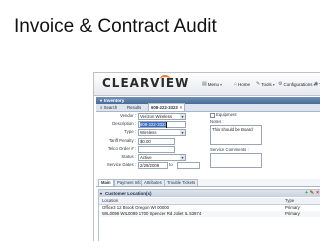 The height and width of the screenshot is (241, 320). I want to click on app-logo: CLEARVIEW, so click(146, 83).